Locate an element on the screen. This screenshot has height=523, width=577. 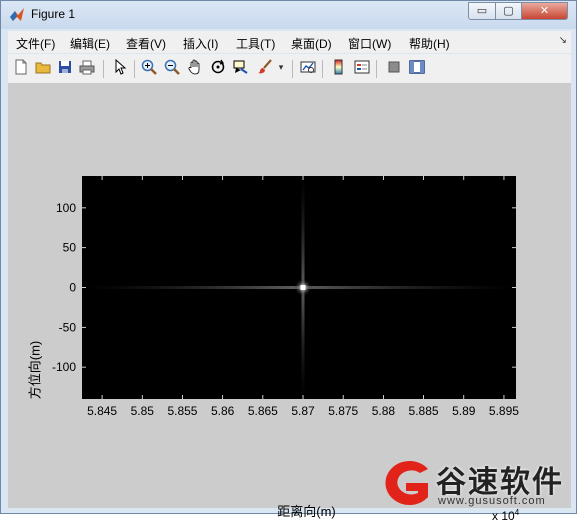
x-tick-label: 5.89 is located at coordinates (464, 411).